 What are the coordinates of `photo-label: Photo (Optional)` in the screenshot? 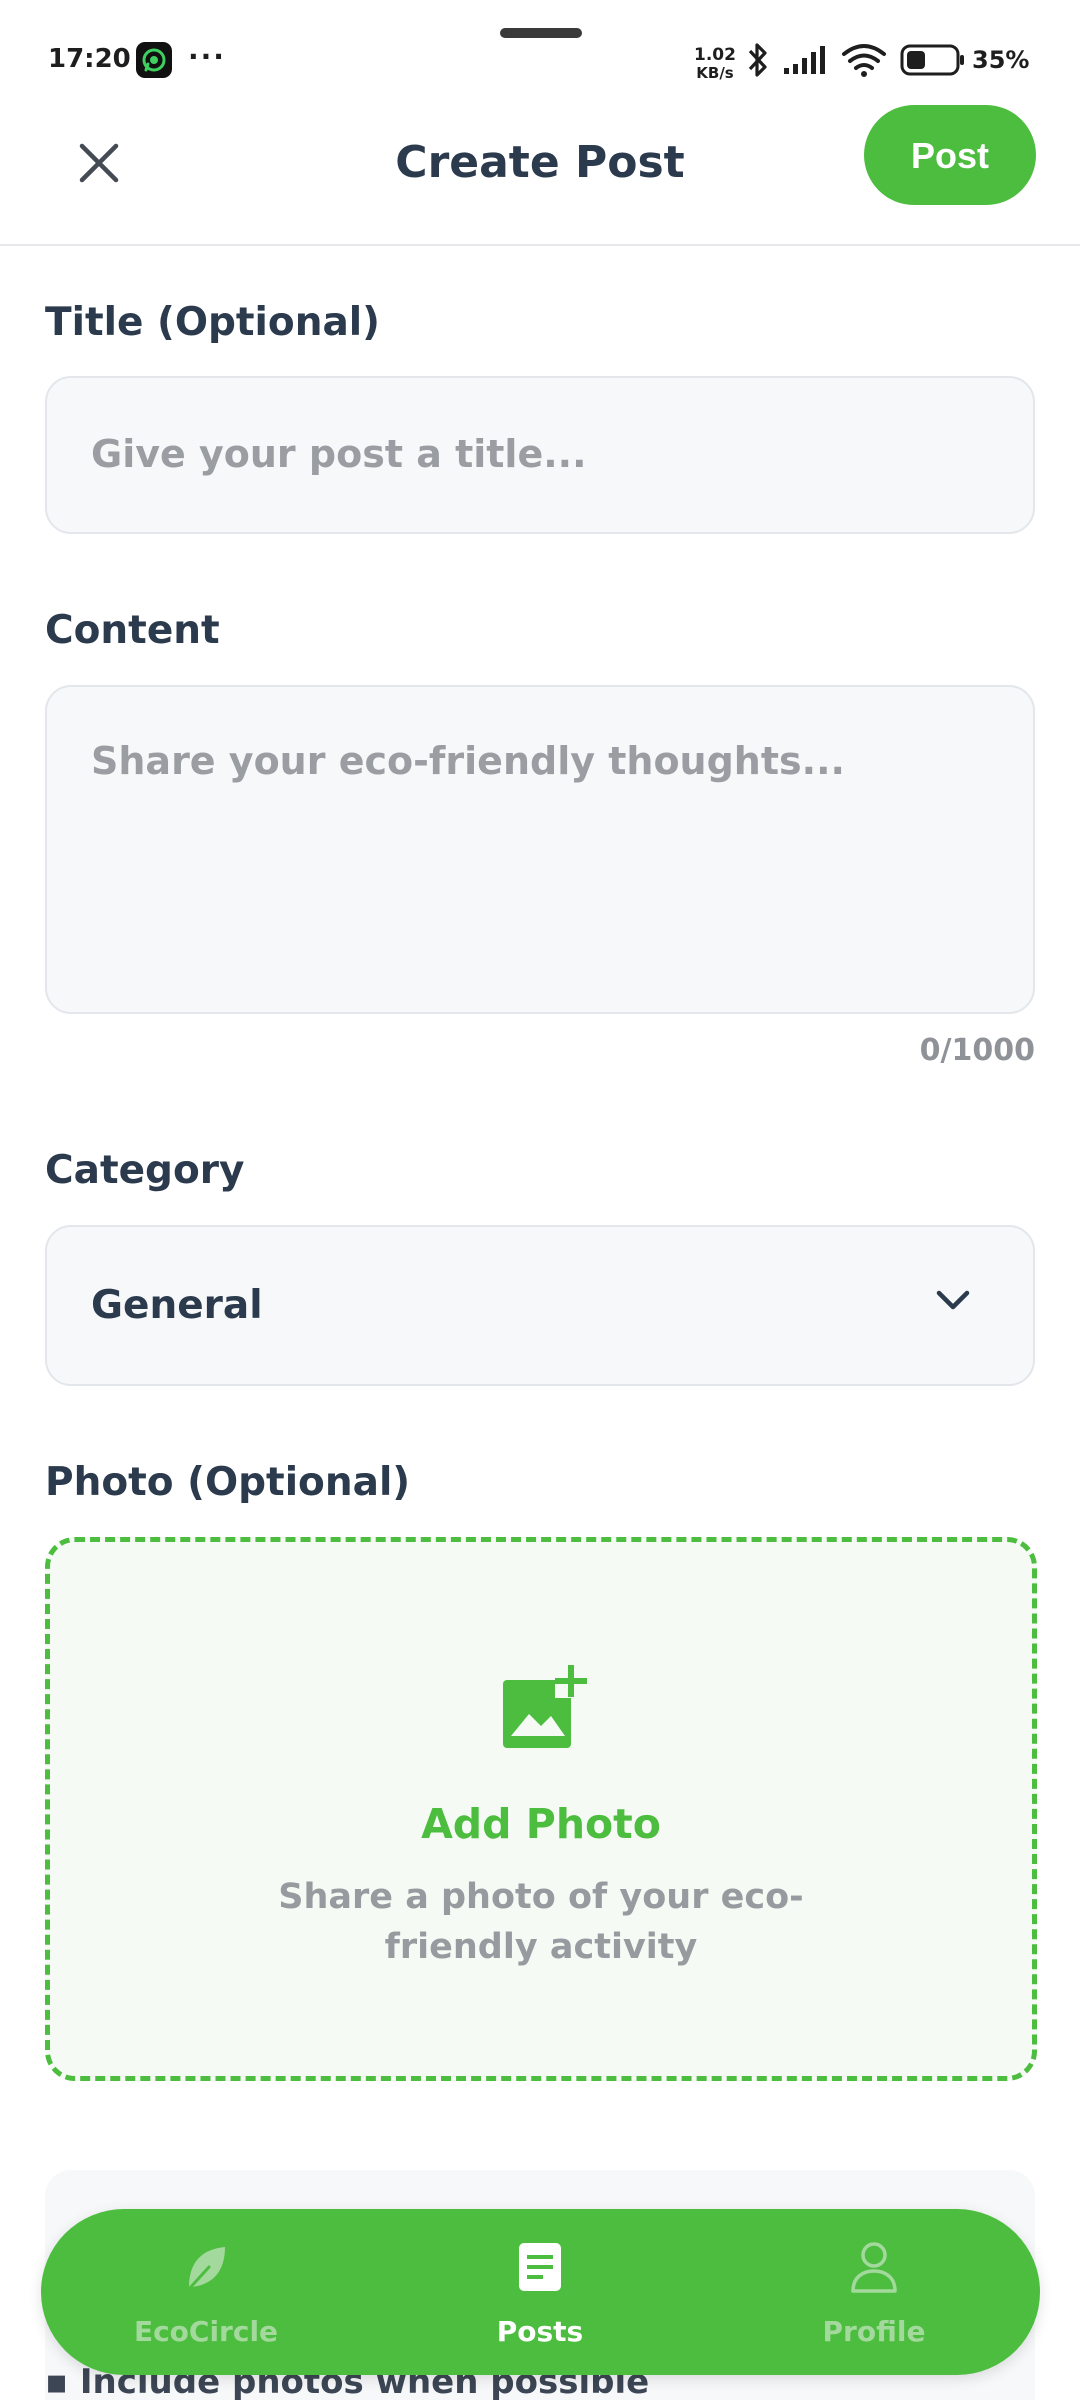 It's located at (228, 1482).